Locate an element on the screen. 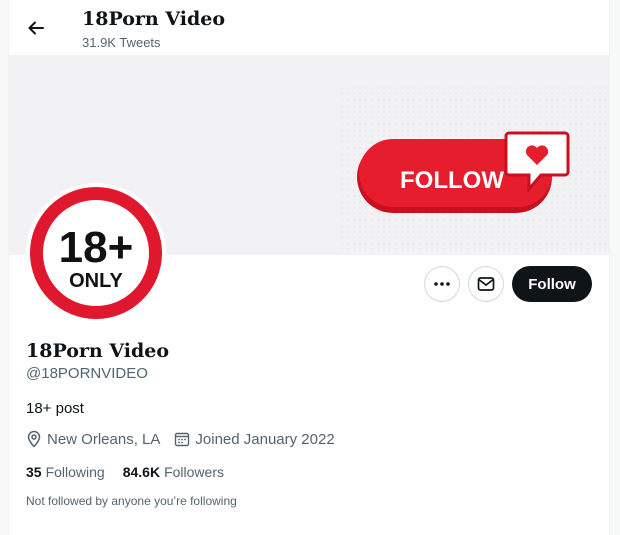 The image size is (620, 535). location: New Orleans, LA is located at coordinates (93, 439).